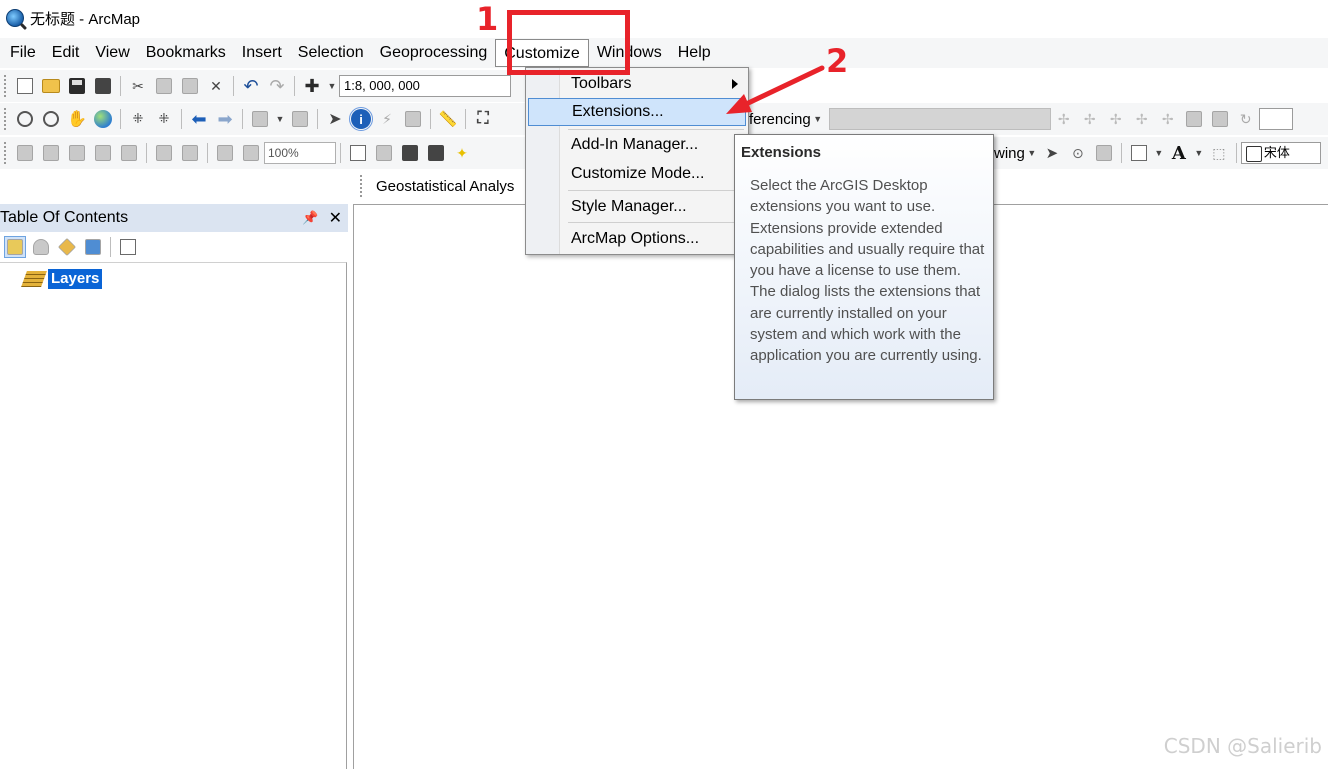 The image size is (1328, 769). Describe the element at coordinates (1009, 153) in the screenshot. I see `drawing-menu: wing` at that location.